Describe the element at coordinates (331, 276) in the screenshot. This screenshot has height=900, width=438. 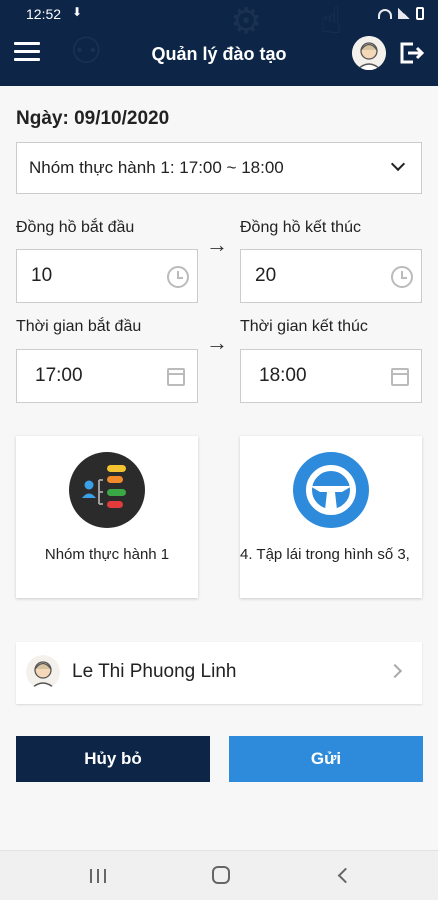
I see `clock-end-input: 20` at that location.